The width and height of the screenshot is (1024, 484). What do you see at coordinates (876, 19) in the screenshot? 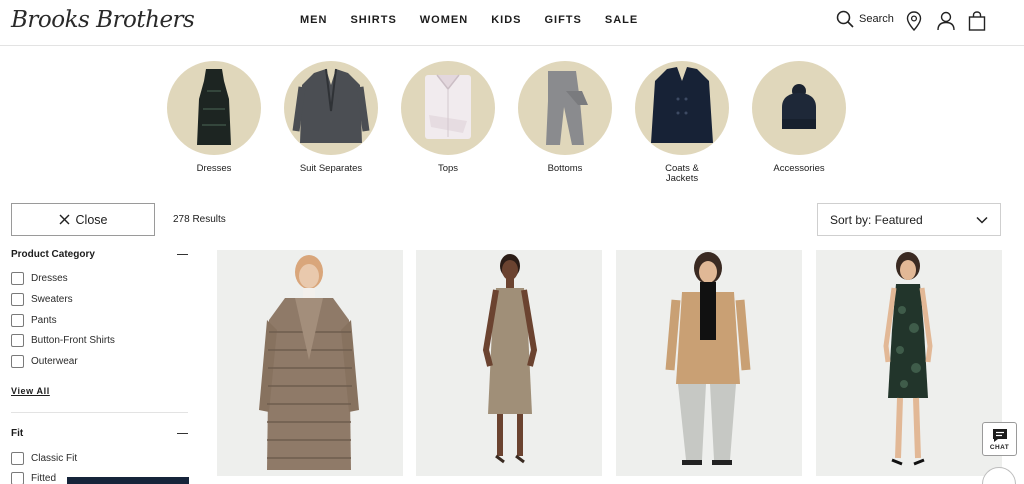
I see `search-label: Search` at bounding box center [876, 19].